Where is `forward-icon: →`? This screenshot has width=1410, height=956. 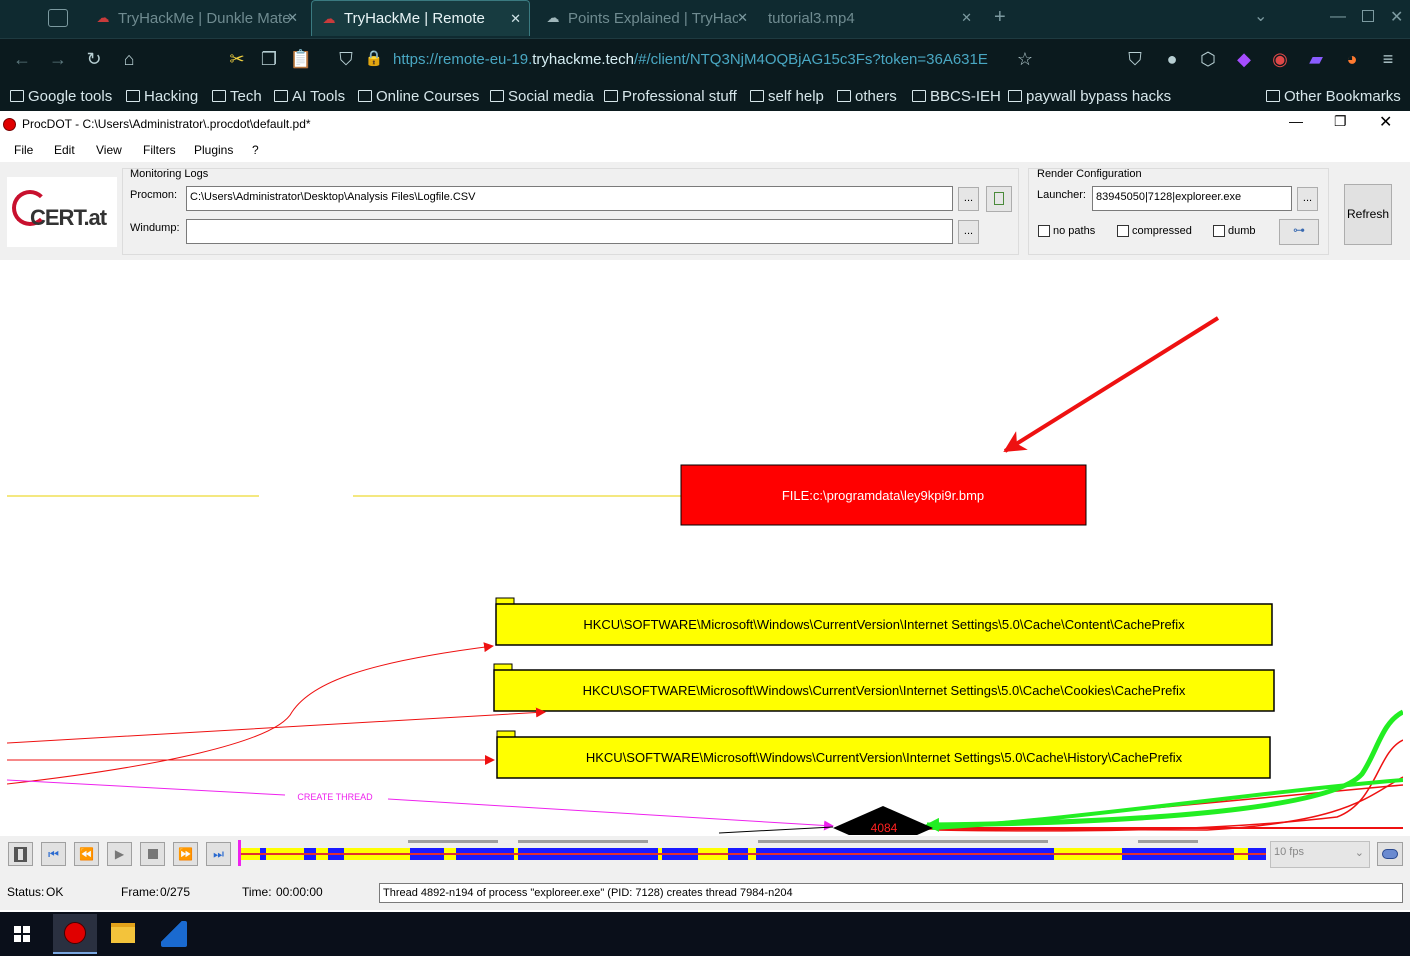
forward-icon: → is located at coordinates (58, 59).